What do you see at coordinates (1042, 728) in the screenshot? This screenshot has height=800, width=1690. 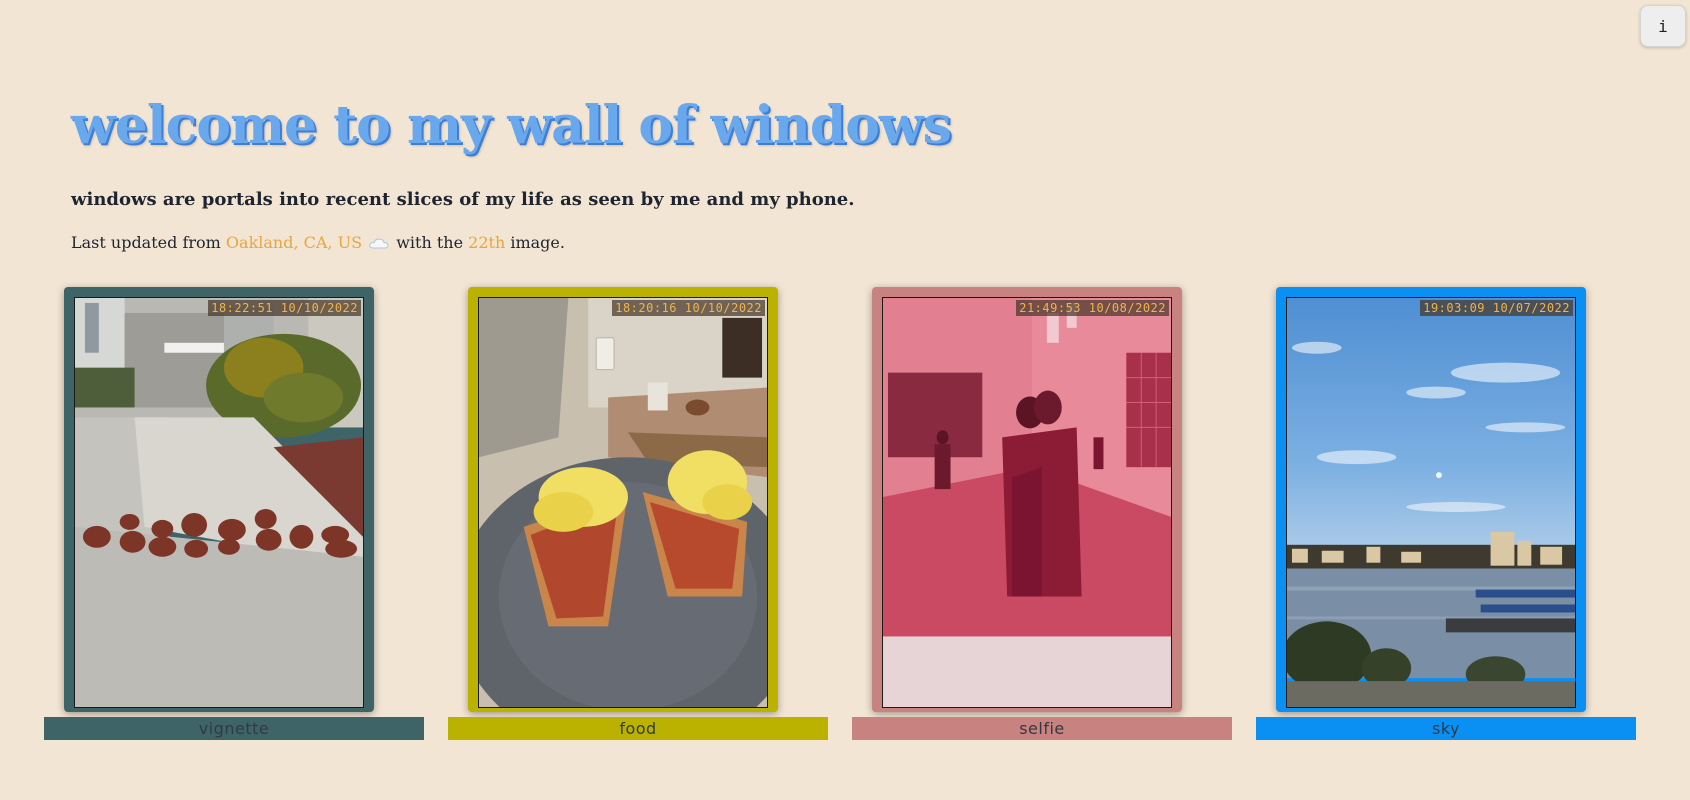 I see `window-label: selfie` at bounding box center [1042, 728].